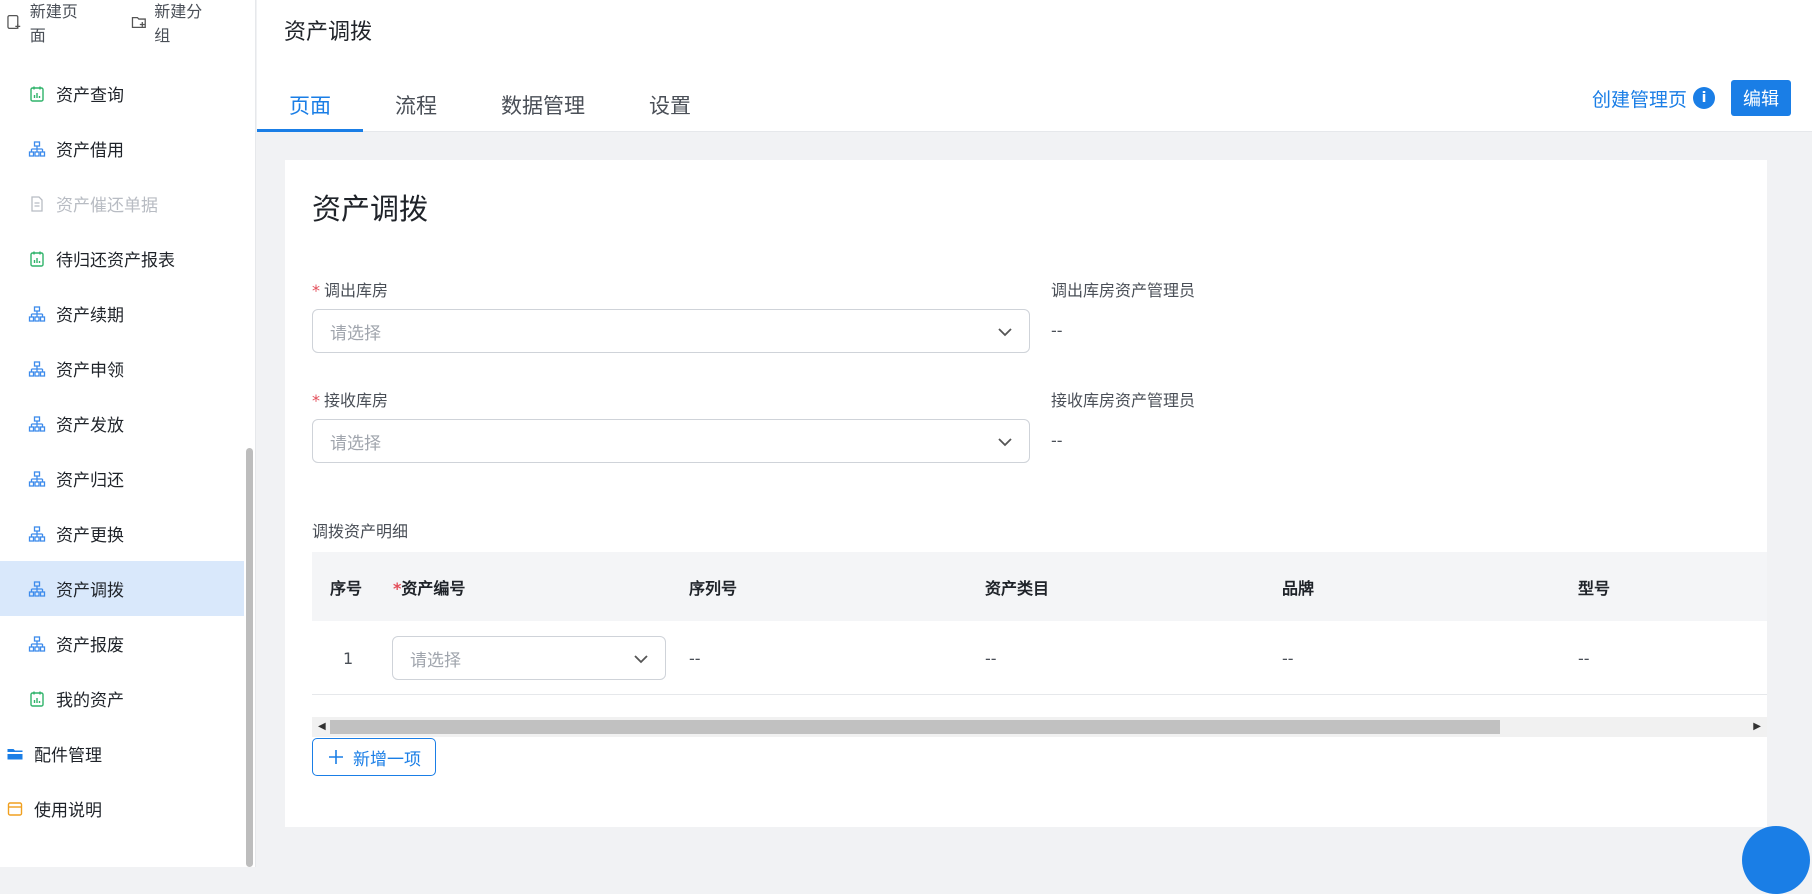 The width and height of the screenshot is (1812, 894). I want to click on info-icon: i, so click(1704, 98).